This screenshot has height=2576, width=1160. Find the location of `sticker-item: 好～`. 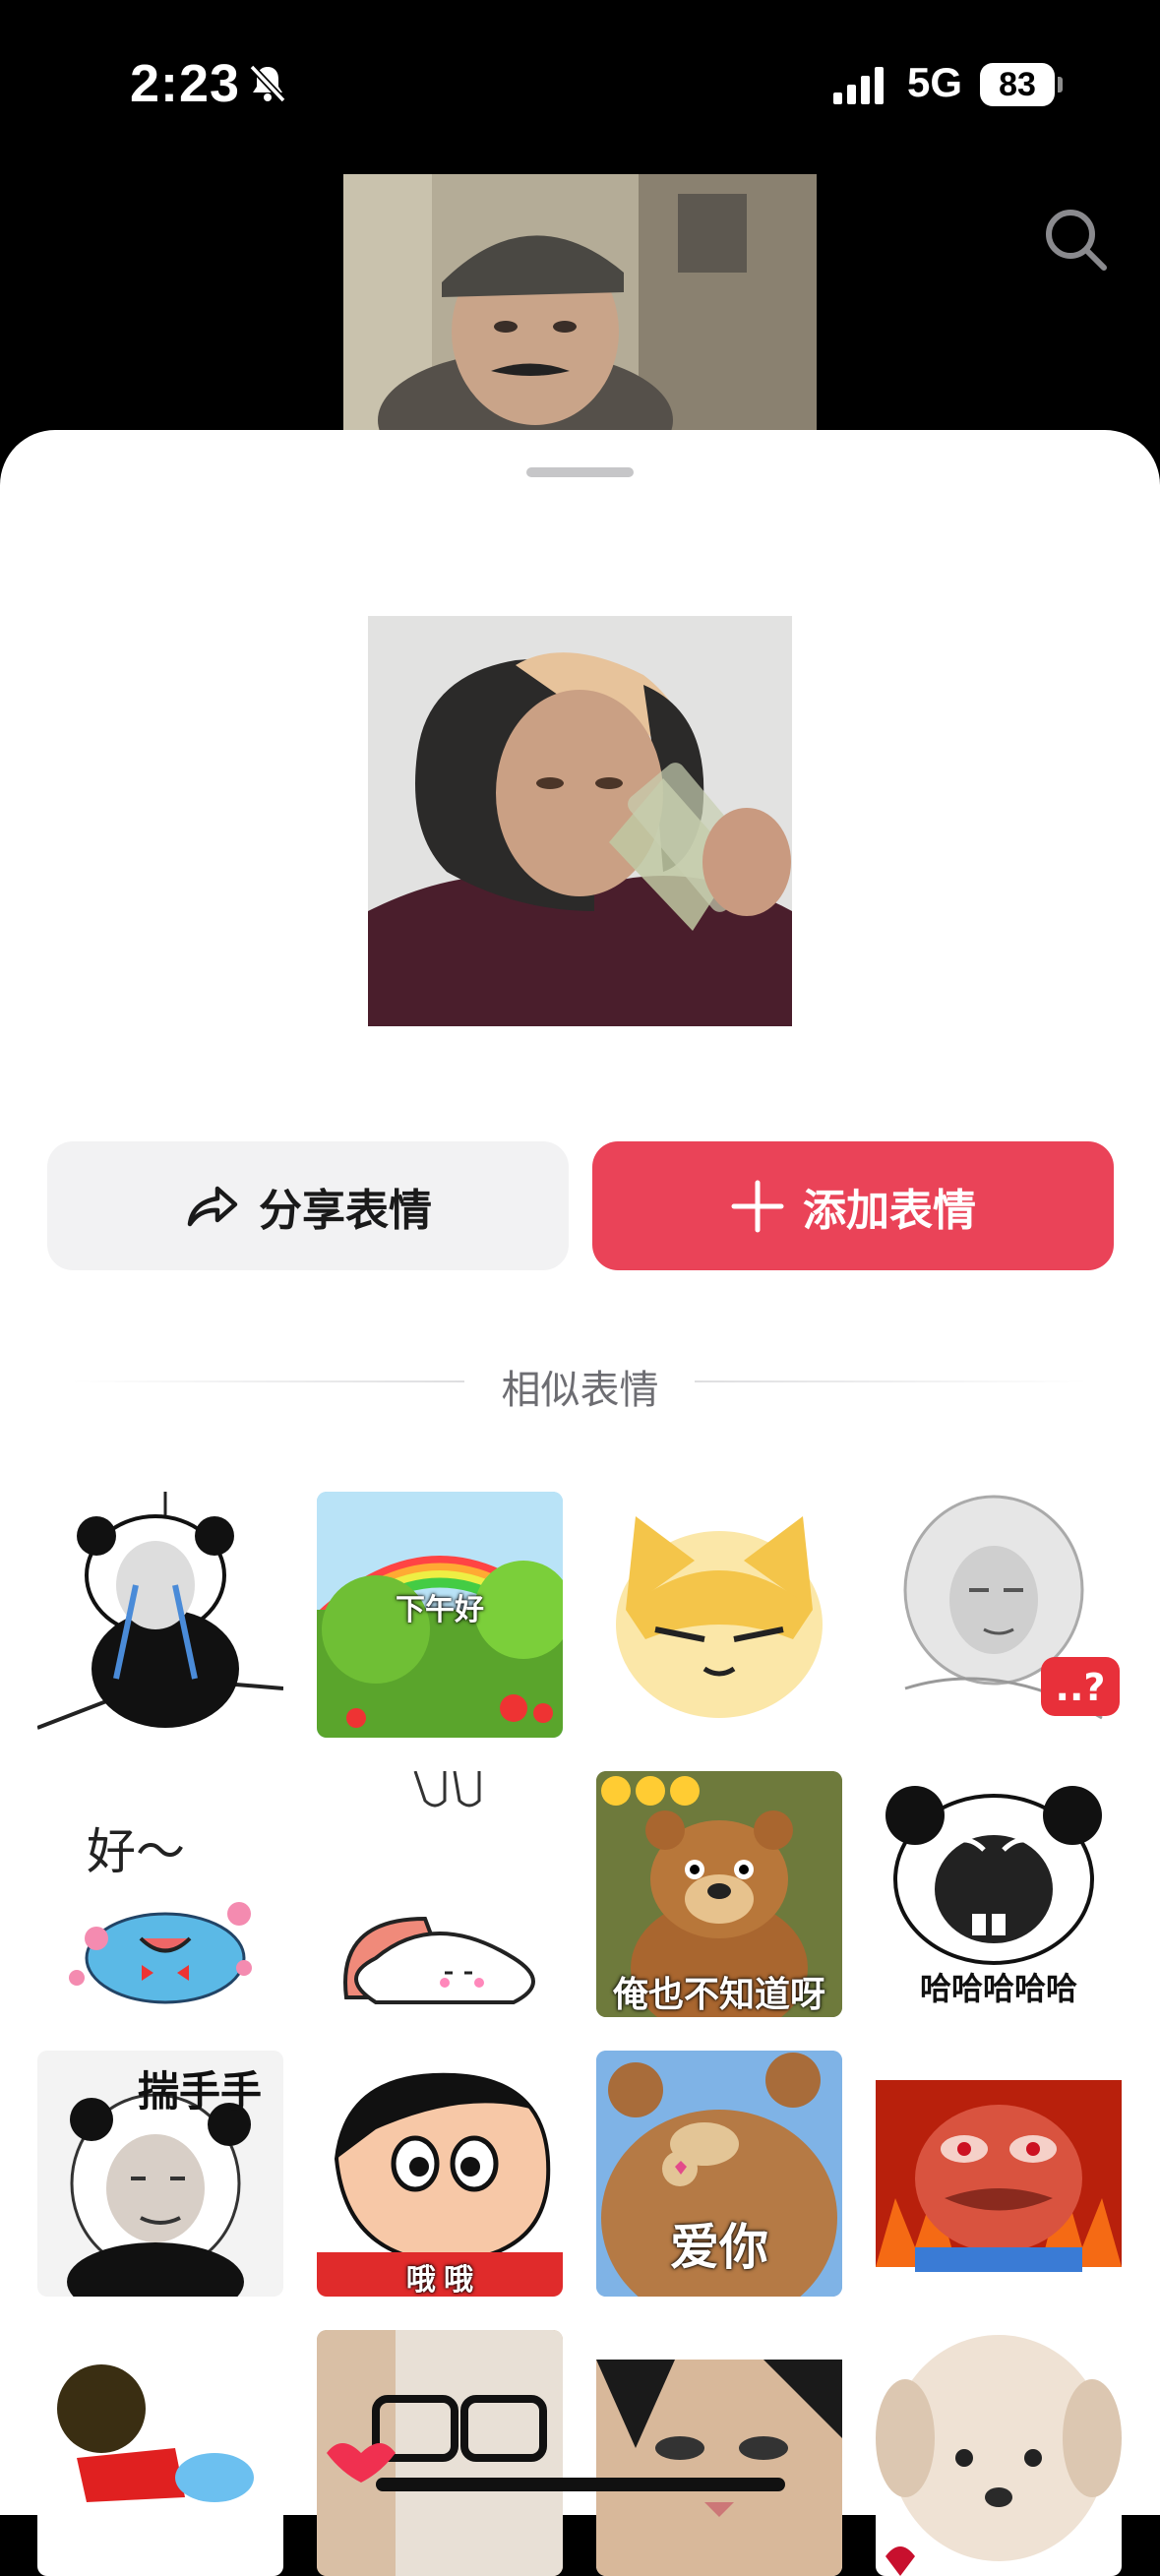

sticker-item: 好～ is located at coordinates (160, 1894).